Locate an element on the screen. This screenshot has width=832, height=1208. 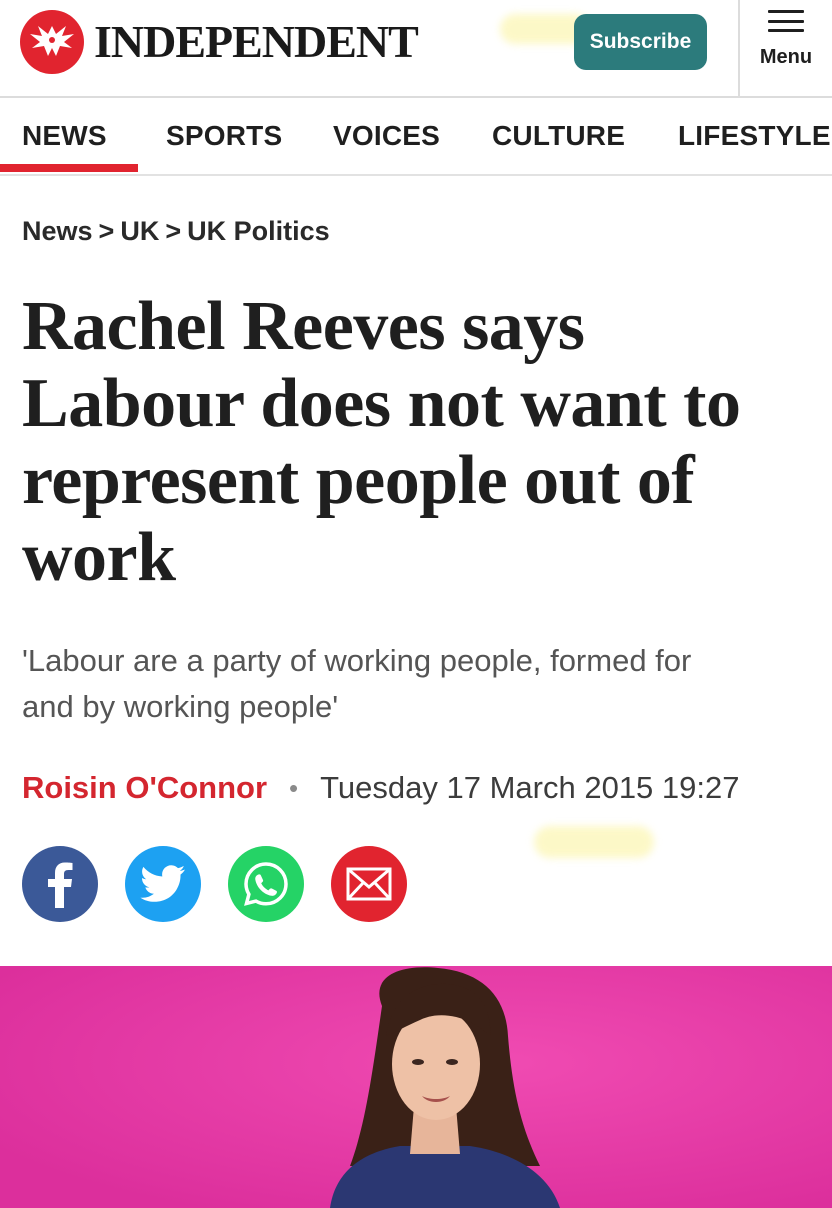
breadcrumb: News > UK > UK Politics is located at coordinates (176, 231).